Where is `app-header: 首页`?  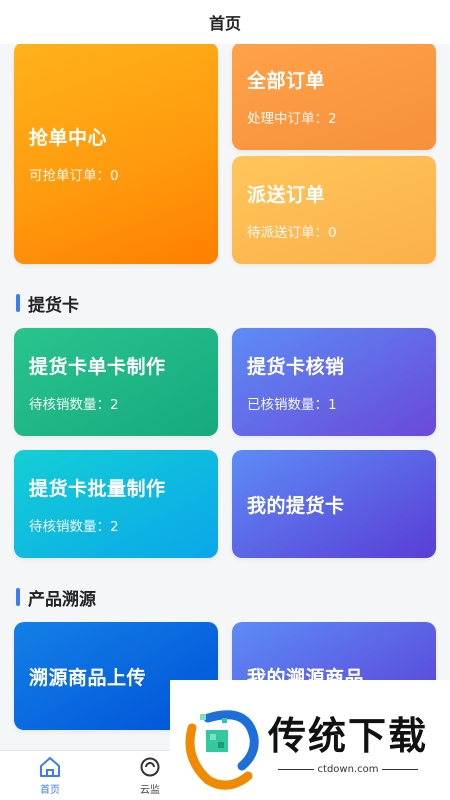
app-header: 首页 is located at coordinates (225, 22).